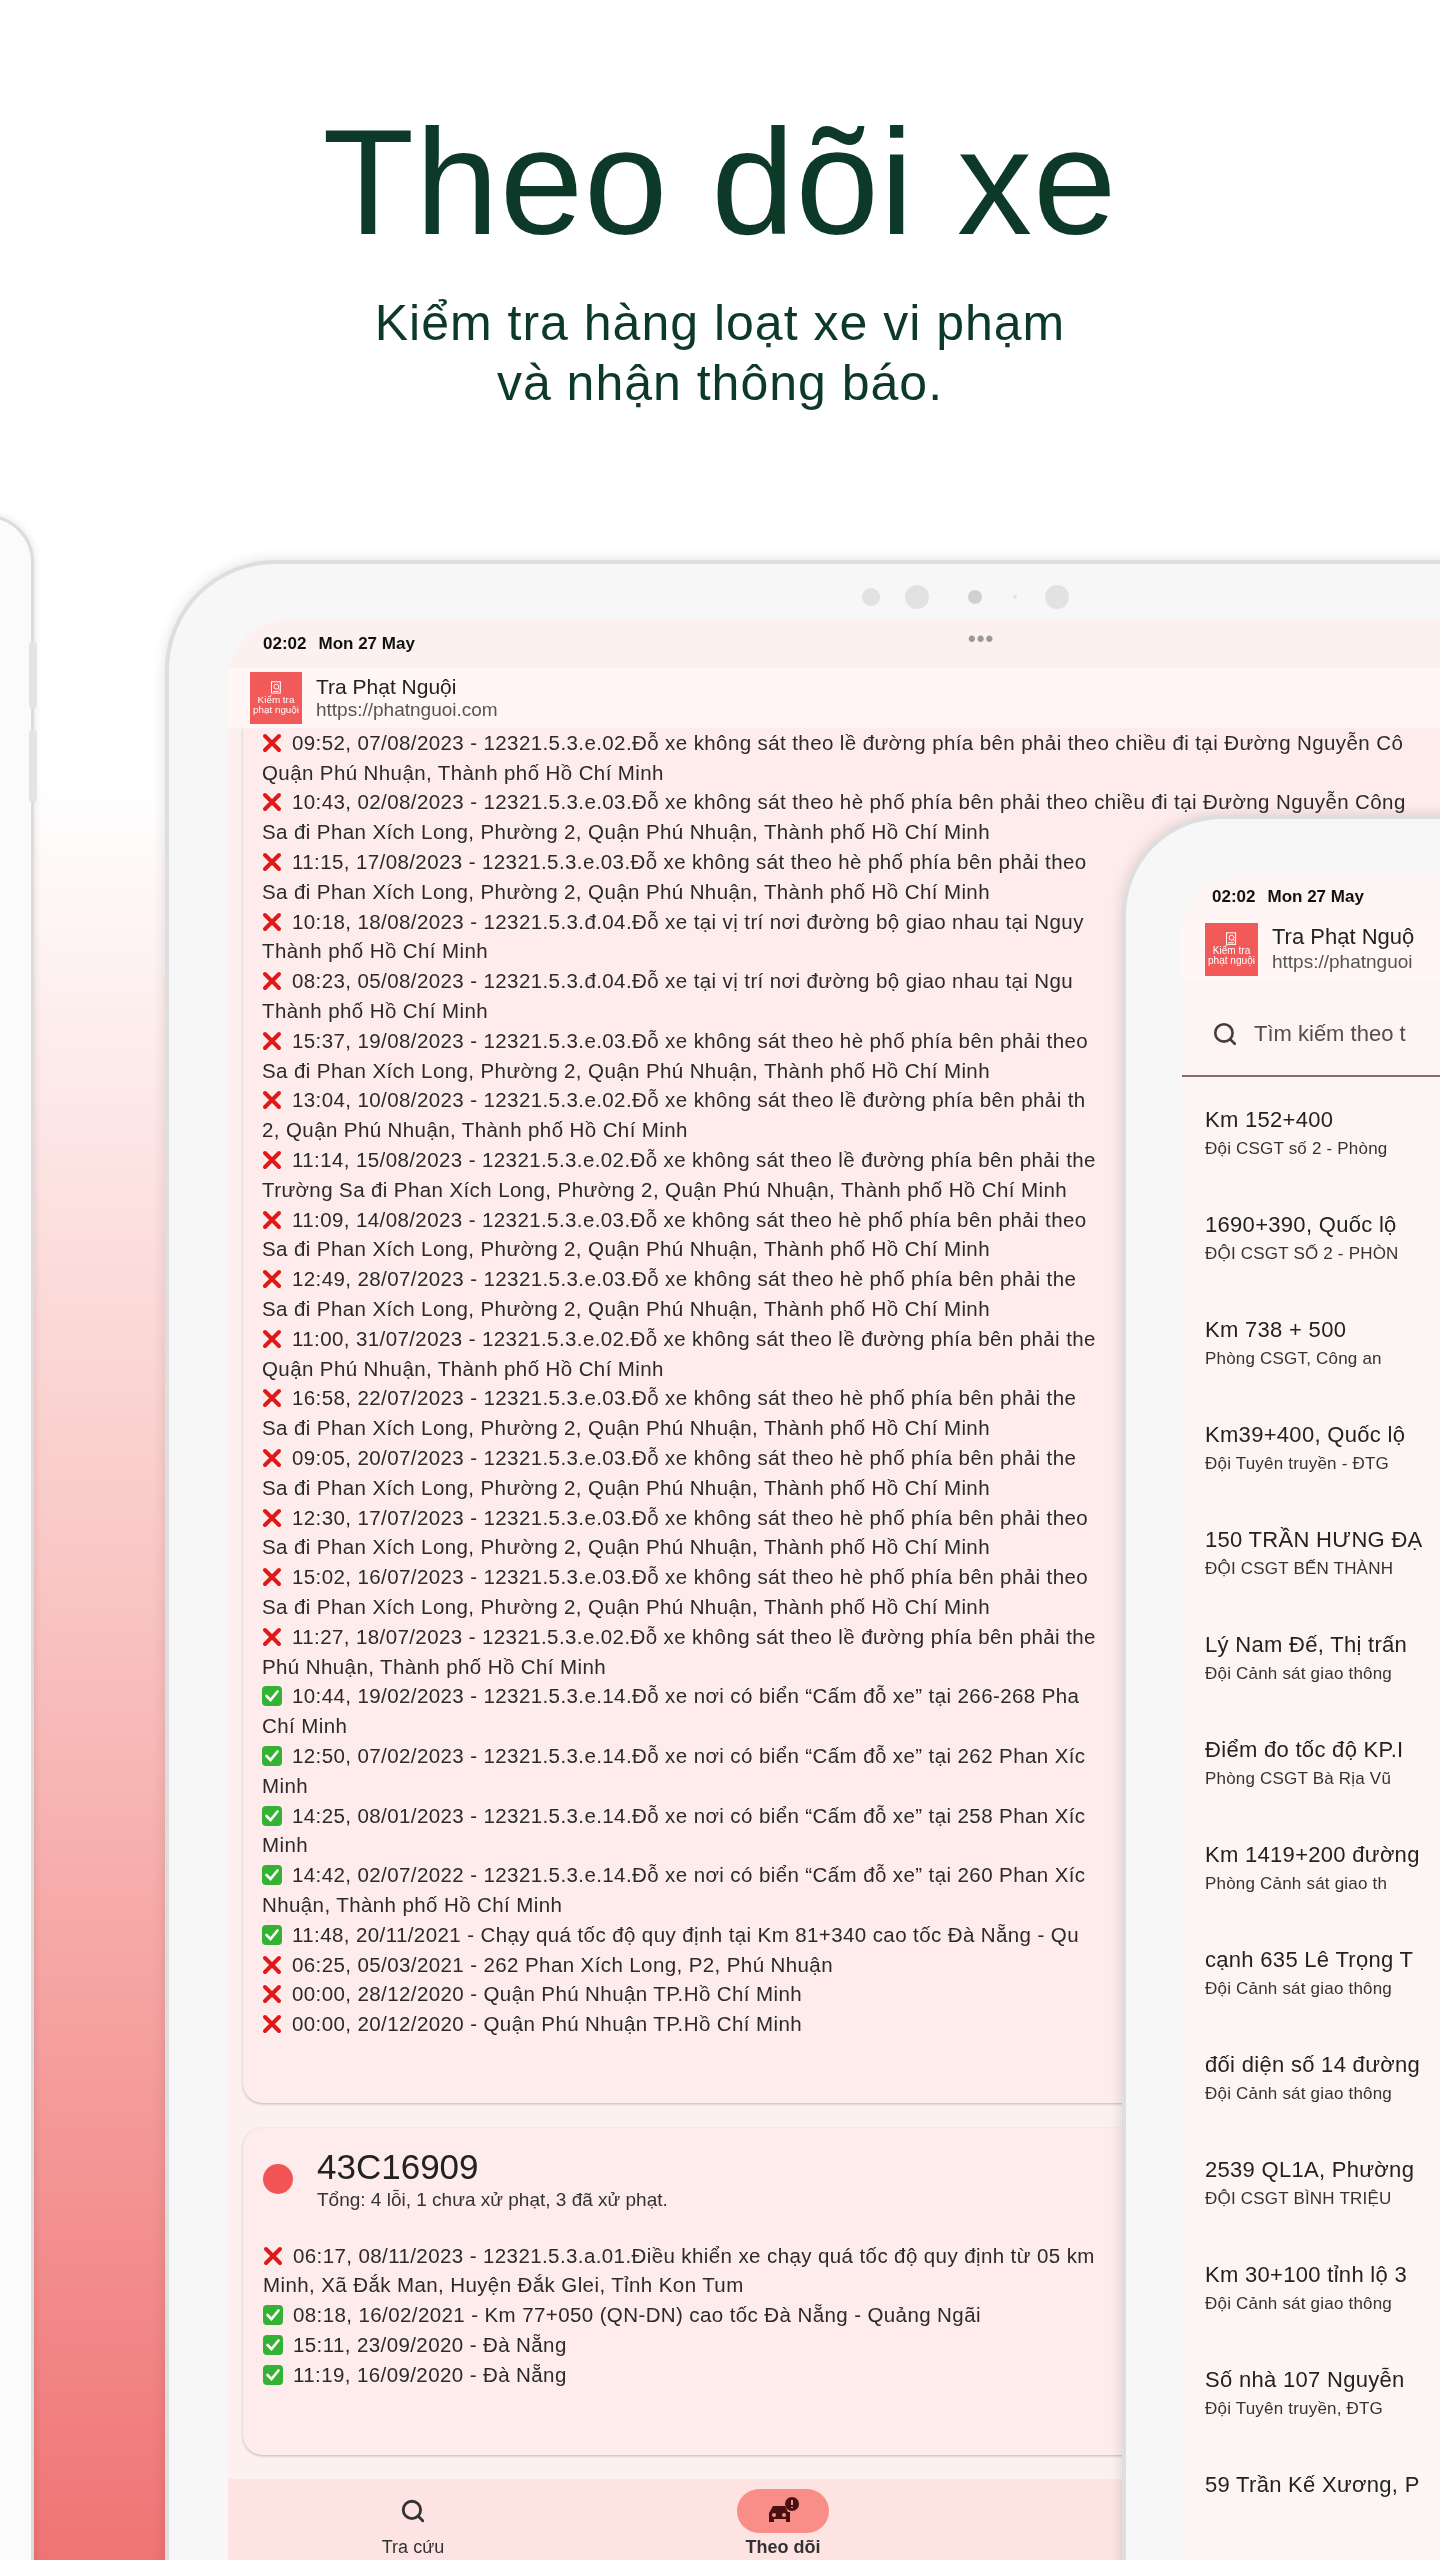 Image resolution: width=1440 pixels, height=2560 pixels. Describe the element at coordinates (685, 1934) in the screenshot. I see `violation-text: 11:48, 20/11/2021 - Chạy quá tốc độ quy định tại Km 81+340 cao tốc Đà Nẵng - Qu` at that location.